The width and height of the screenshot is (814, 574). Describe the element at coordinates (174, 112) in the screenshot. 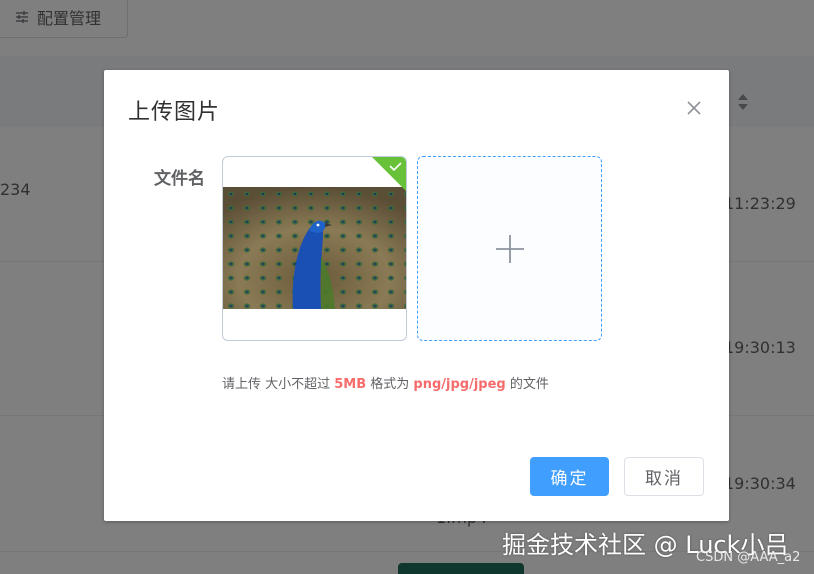

I see `dialog-title: 上传图片` at that location.